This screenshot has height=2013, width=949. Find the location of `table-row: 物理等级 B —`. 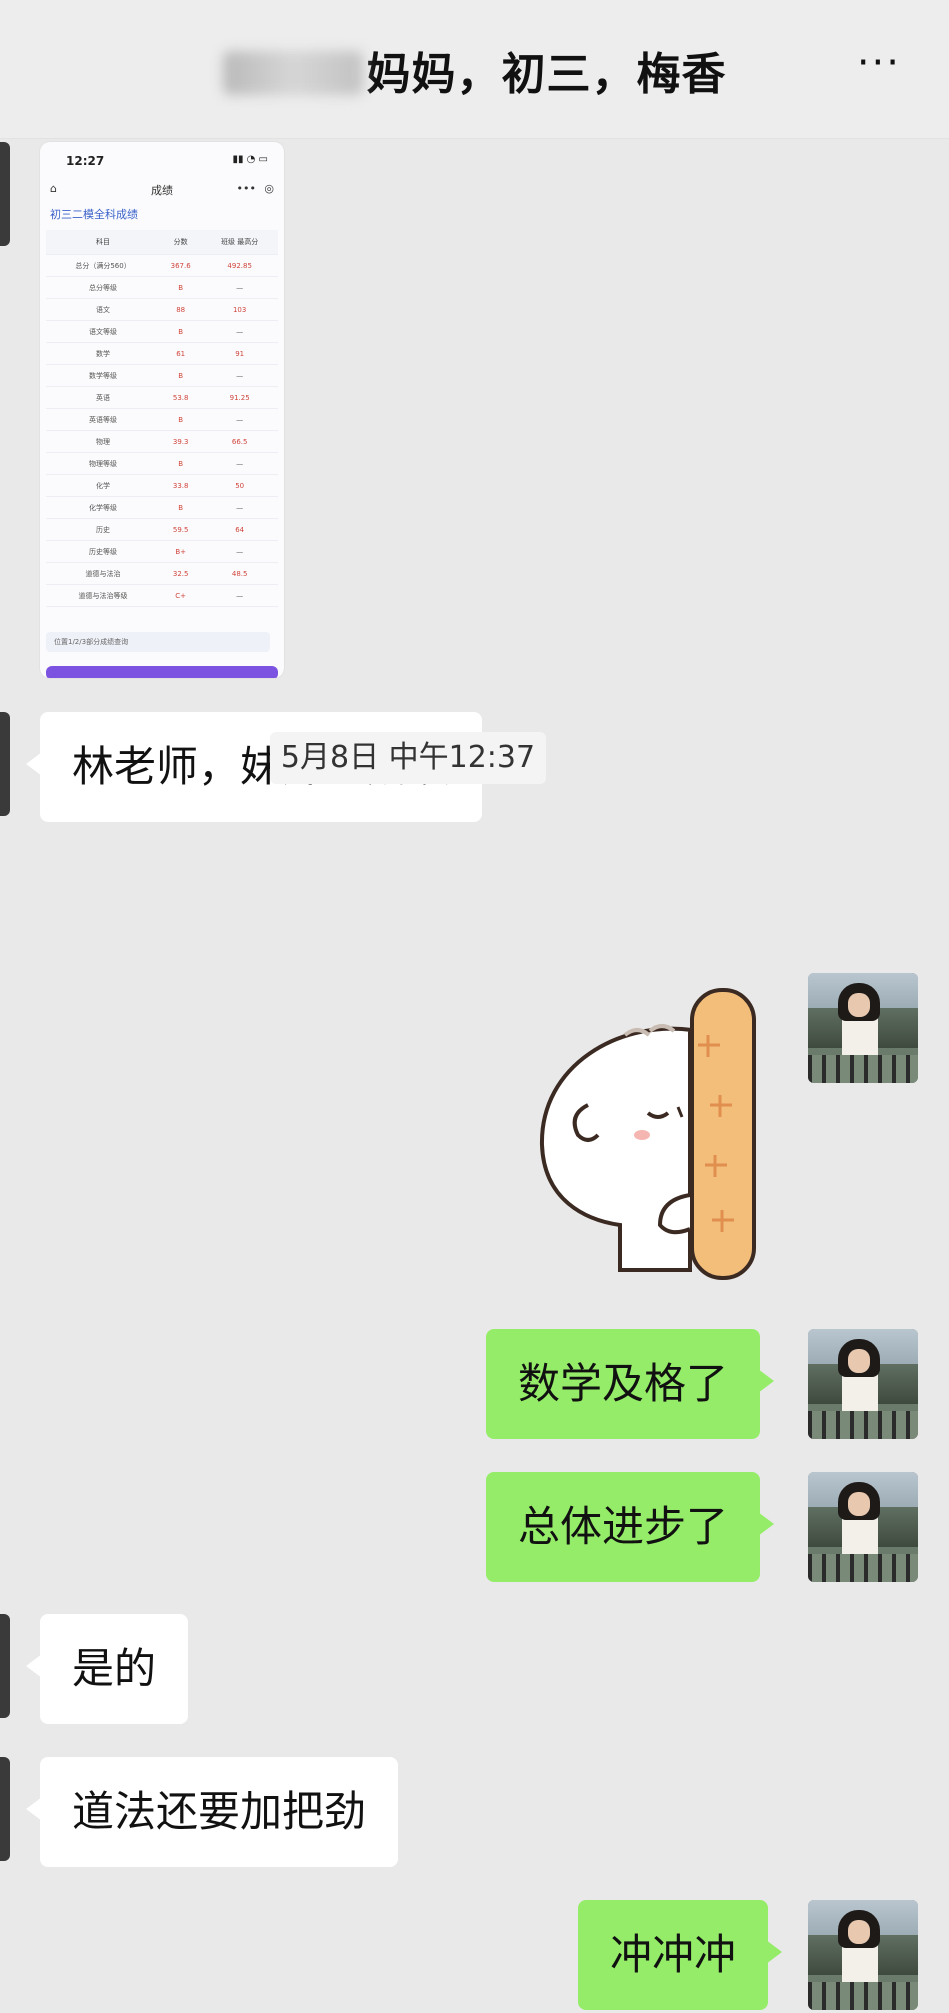

table-row: 物理等级 B — is located at coordinates (162, 463).